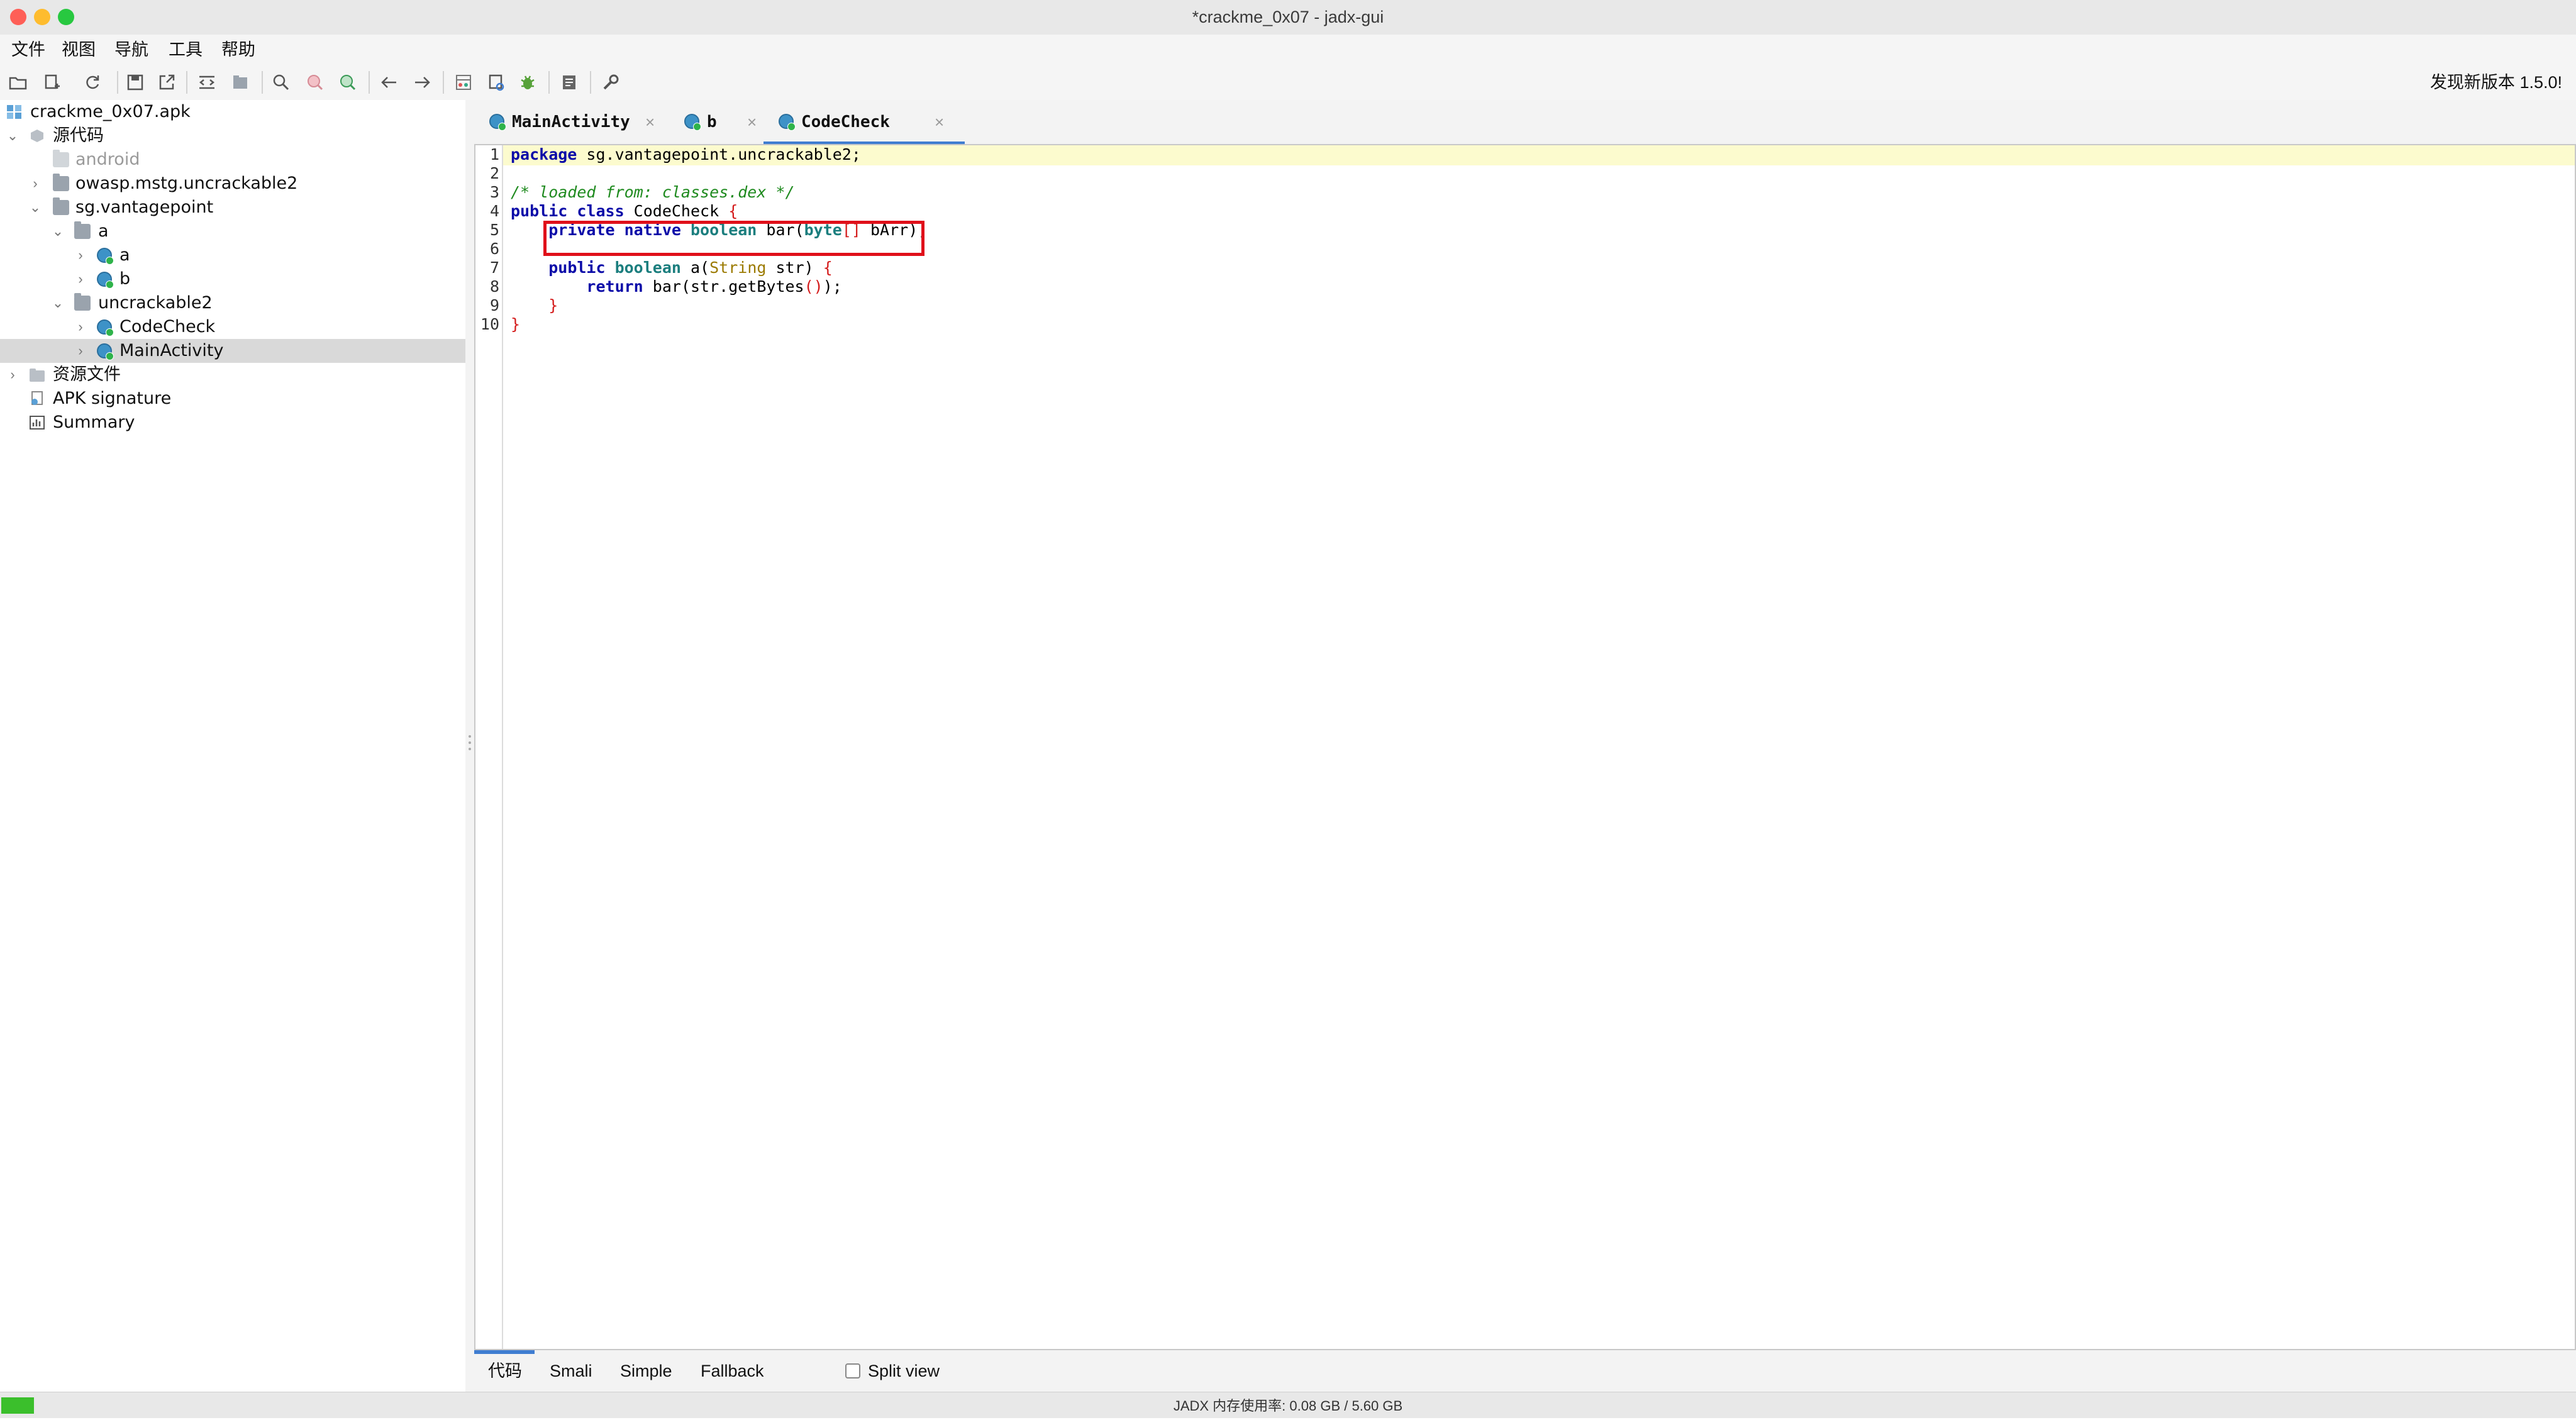 The height and width of the screenshot is (1420, 2576). Describe the element at coordinates (232, 375) in the screenshot. I see `tree-item-resources: › 资源文件` at that location.